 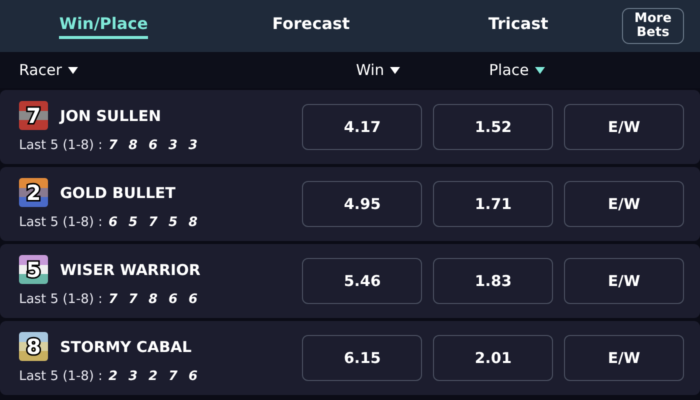 What do you see at coordinates (362, 127) in the screenshot?
I see `win-odds-button: 4.17` at bounding box center [362, 127].